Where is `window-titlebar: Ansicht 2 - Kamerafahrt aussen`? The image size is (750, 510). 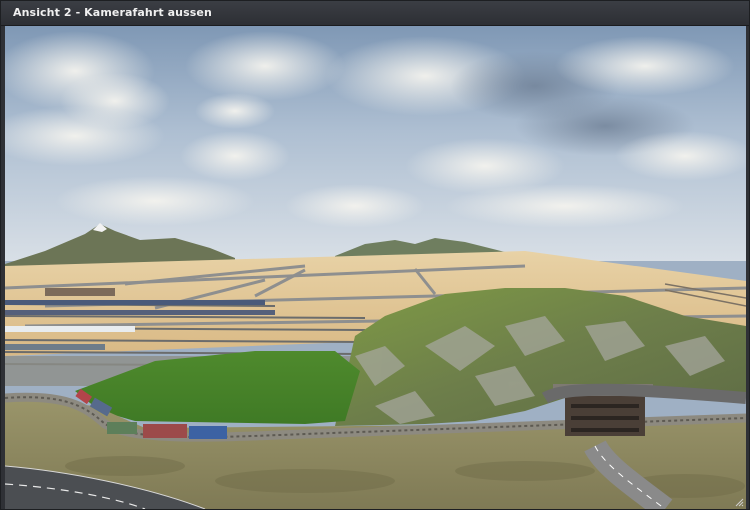
window-titlebar: Ansicht 2 - Kamerafahrt aussen is located at coordinates (375, 13).